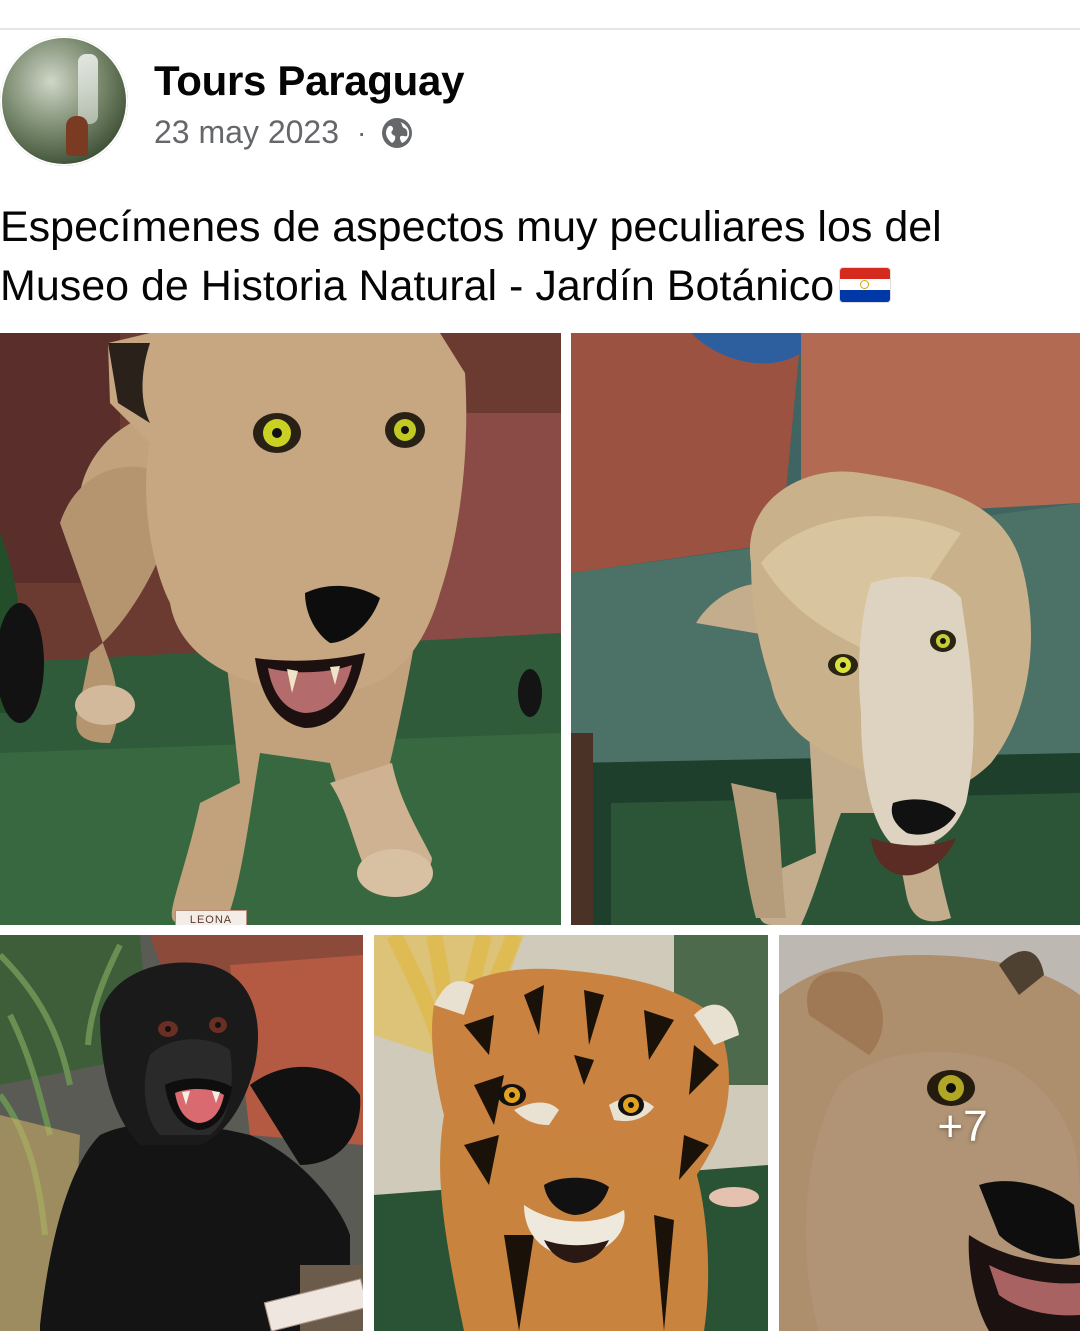  I want to click on top-divider, so click(540, 29).